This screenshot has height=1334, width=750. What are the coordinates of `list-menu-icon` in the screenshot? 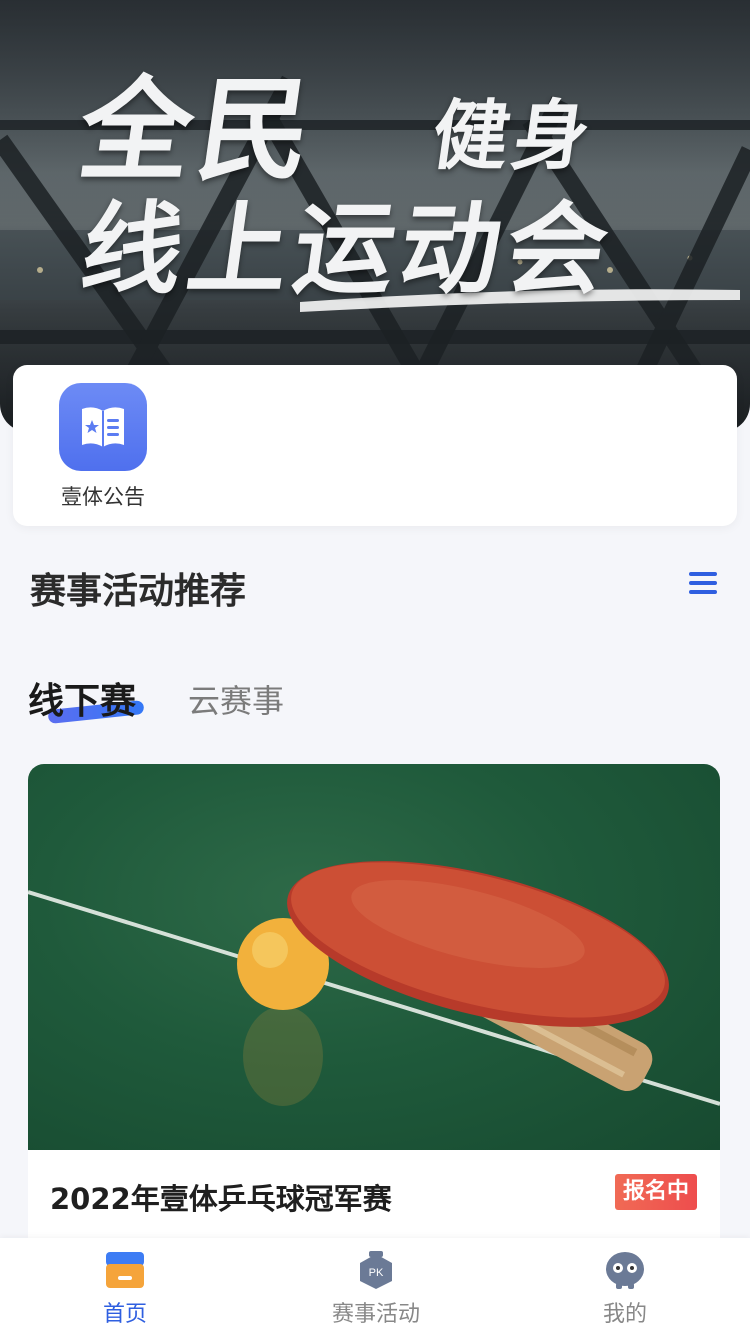 It's located at (703, 584).